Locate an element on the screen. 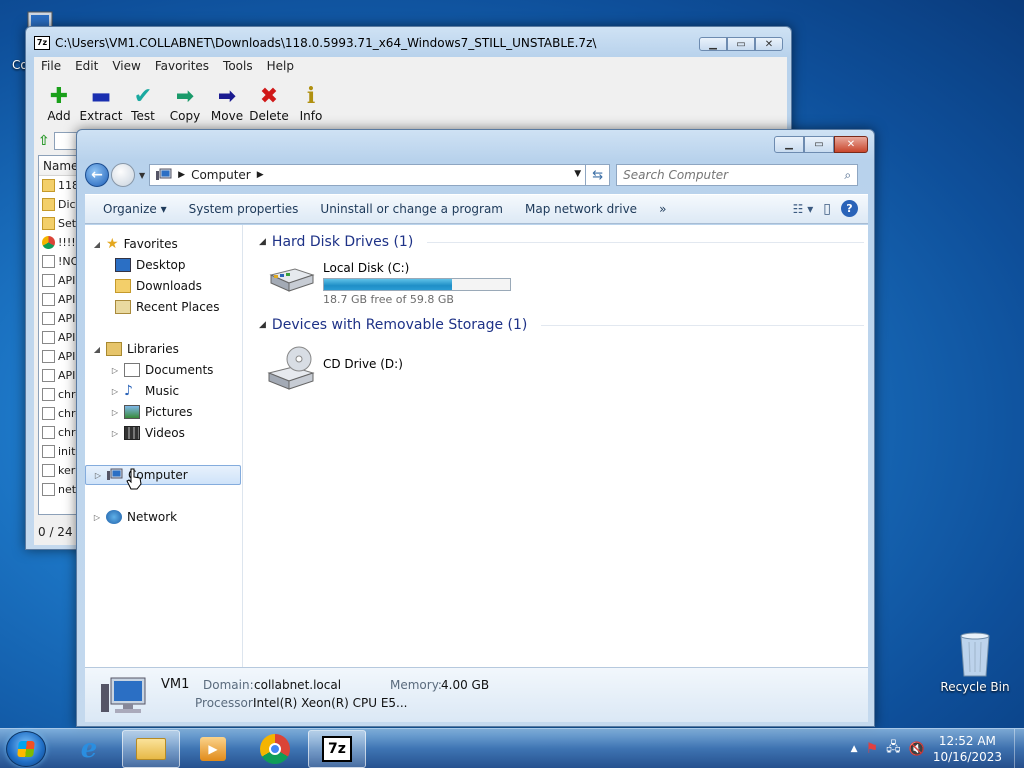  menu-view: View is located at coordinates (126, 66).